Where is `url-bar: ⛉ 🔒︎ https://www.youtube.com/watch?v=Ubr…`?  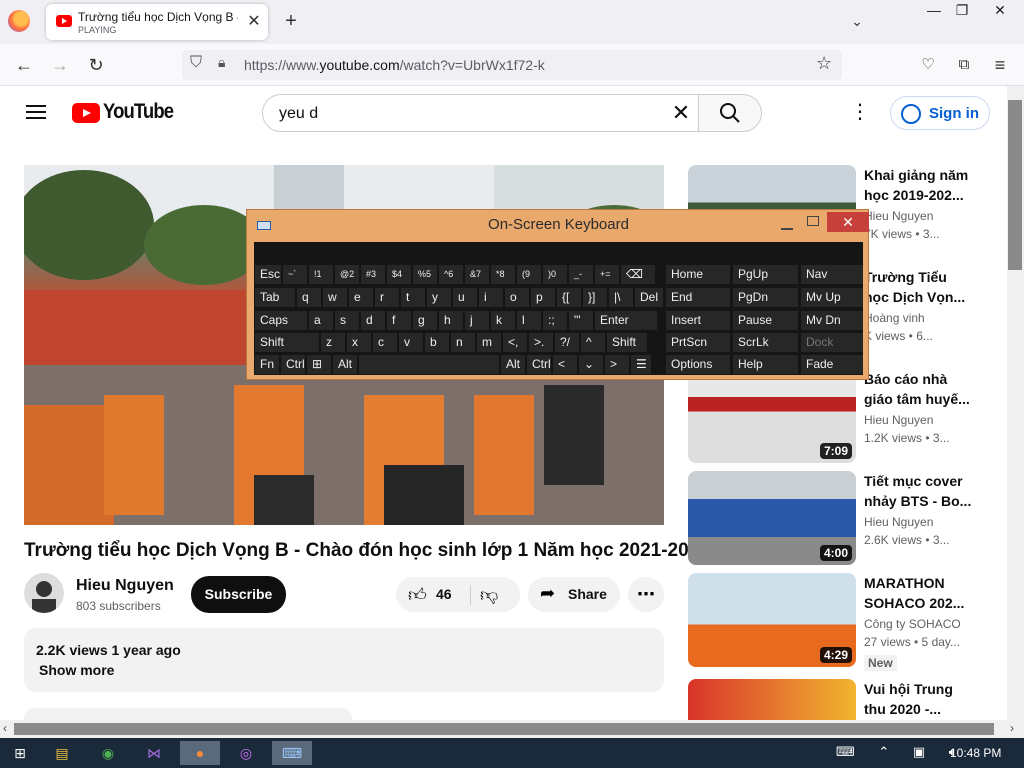
url-bar: ⛉ 🔒︎ https://www.youtube.com/watch?v=Ubr… is located at coordinates (512, 65).